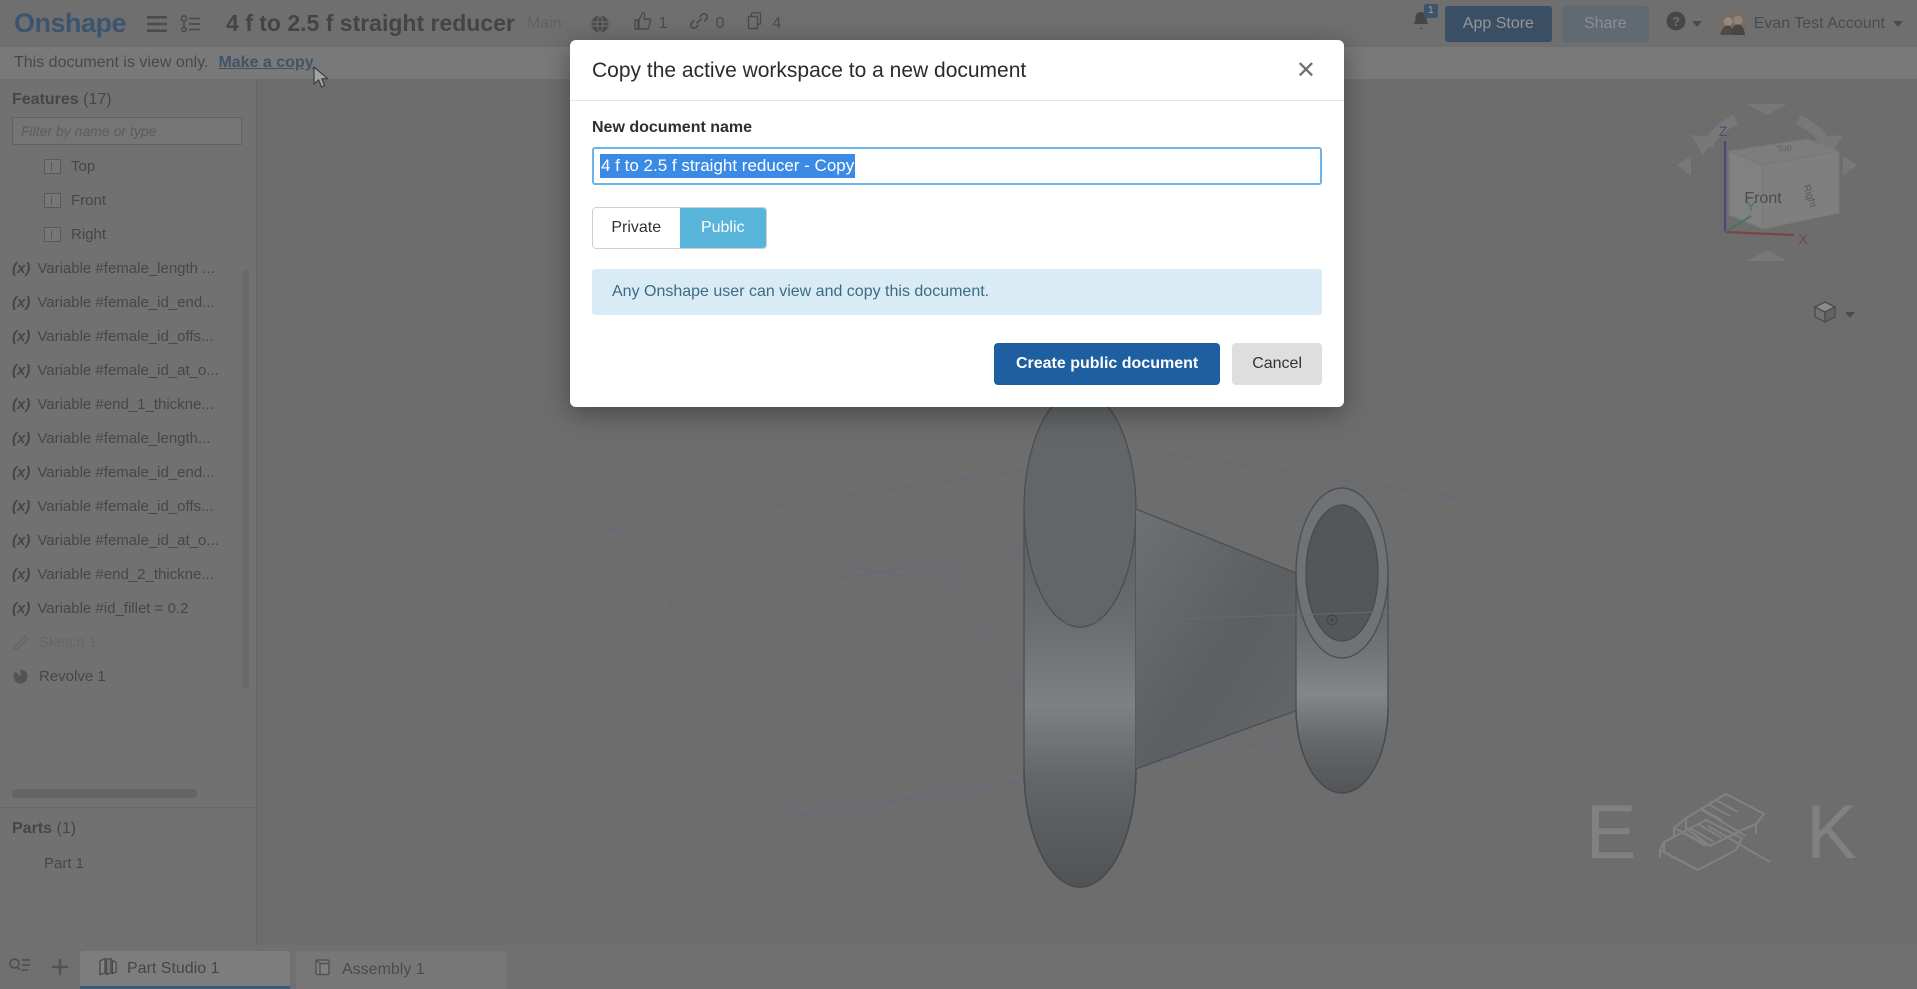 Image resolution: width=1917 pixels, height=989 pixels. I want to click on new-document-name-input: 4 f to 2.5 f straight reducer - Copy, so click(957, 166).